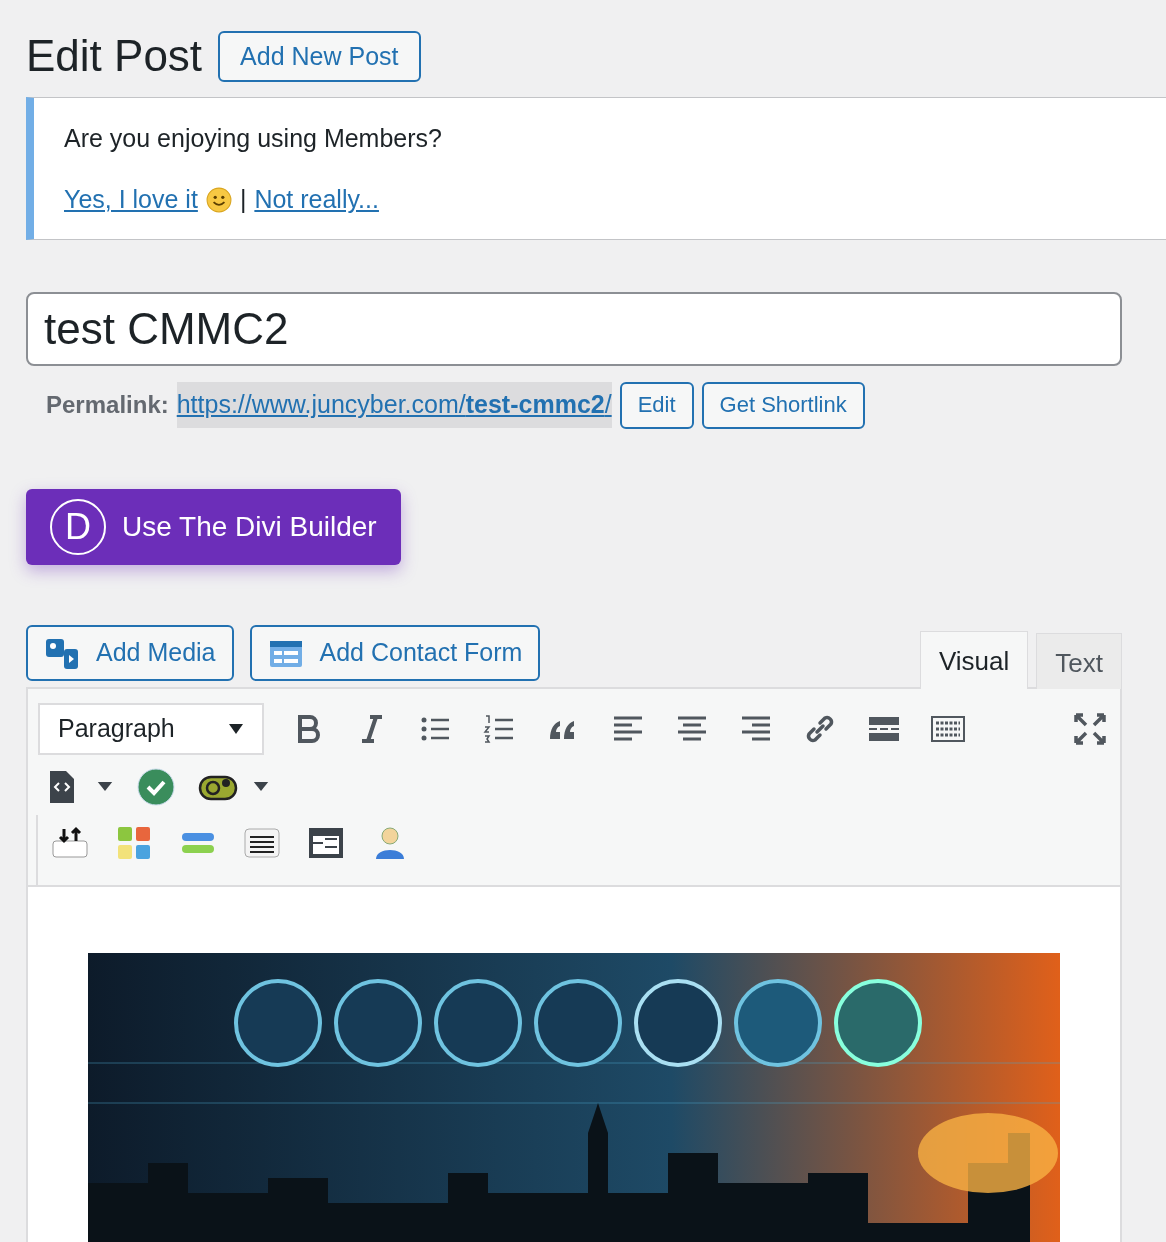 The height and width of the screenshot is (1242, 1166). What do you see at coordinates (656, 405) in the screenshot?
I see `edit-permalink-button: Edit` at bounding box center [656, 405].